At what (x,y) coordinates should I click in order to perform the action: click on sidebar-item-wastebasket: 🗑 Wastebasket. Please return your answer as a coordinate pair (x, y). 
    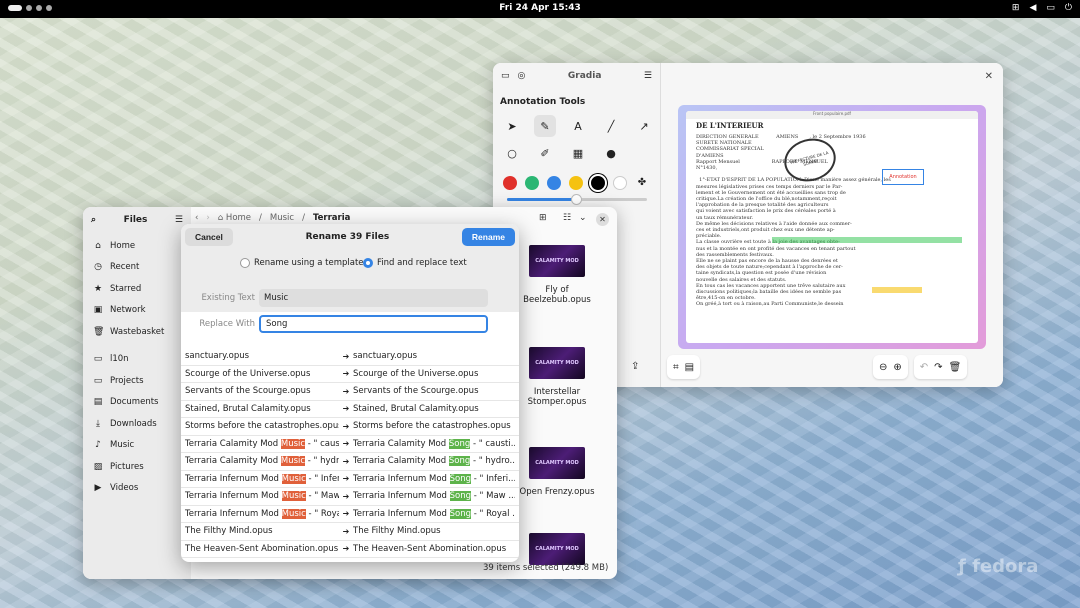
    Looking at the image, I should click on (137, 332).